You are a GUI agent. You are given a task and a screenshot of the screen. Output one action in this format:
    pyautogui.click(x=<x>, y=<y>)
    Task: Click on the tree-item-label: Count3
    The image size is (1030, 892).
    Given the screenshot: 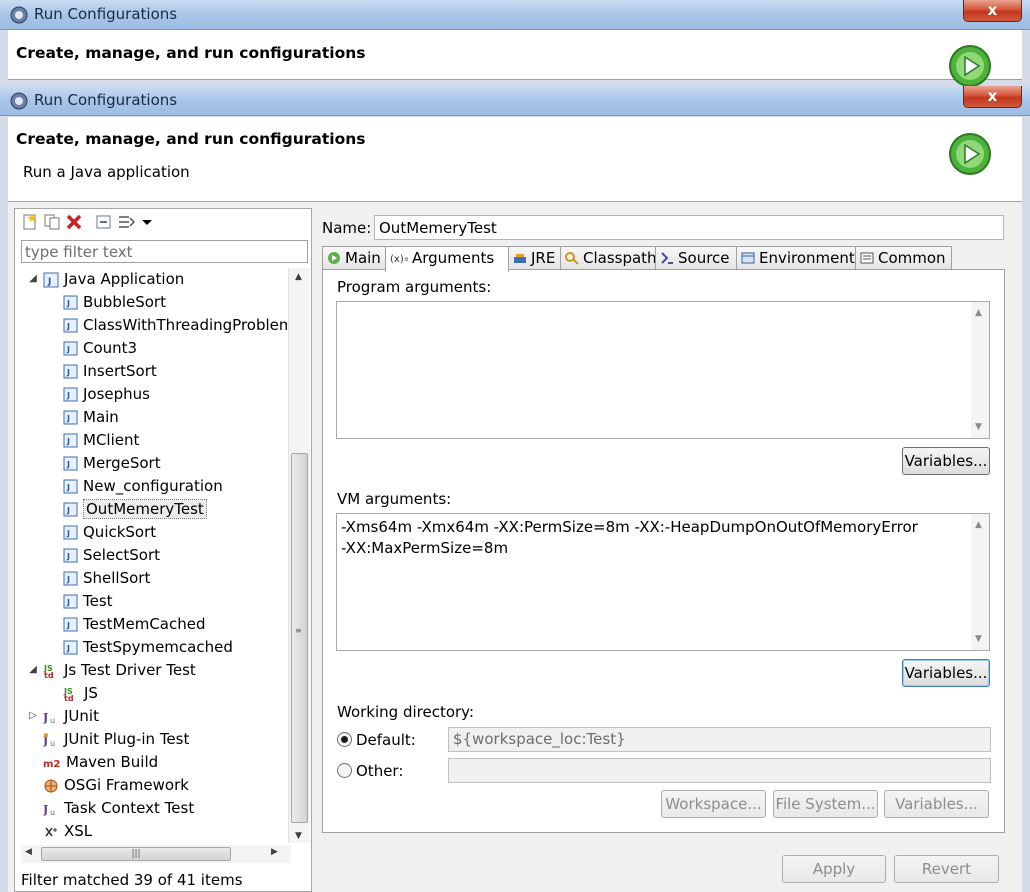 What is the action you would take?
    pyautogui.click(x=110, y=348)
    